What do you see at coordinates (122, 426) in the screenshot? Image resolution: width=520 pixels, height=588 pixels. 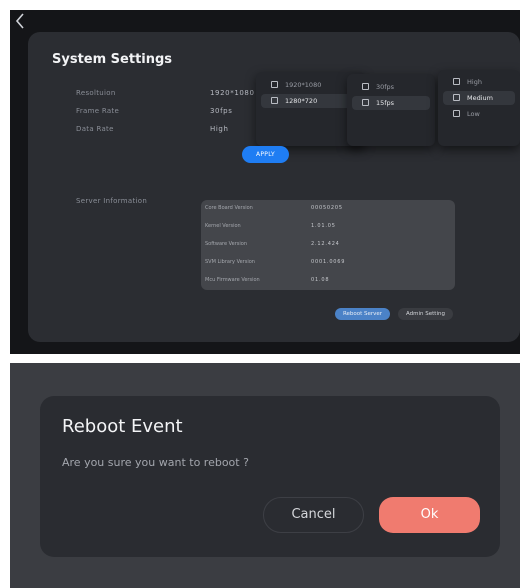 I see `dialog-title: Reboot Event` at bounding box center [122, 426].